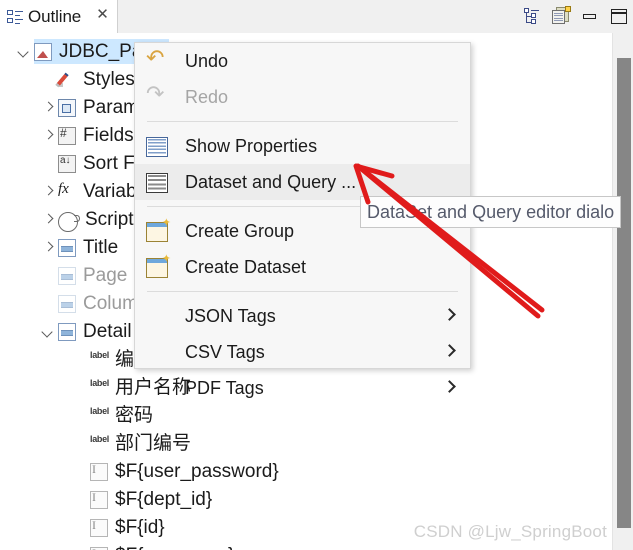 This screenshot has width=633, height=550. What do you see at coordinates (157, 94) in the screenshot?
I see `redo-icon` at bounding box center [157, 94].